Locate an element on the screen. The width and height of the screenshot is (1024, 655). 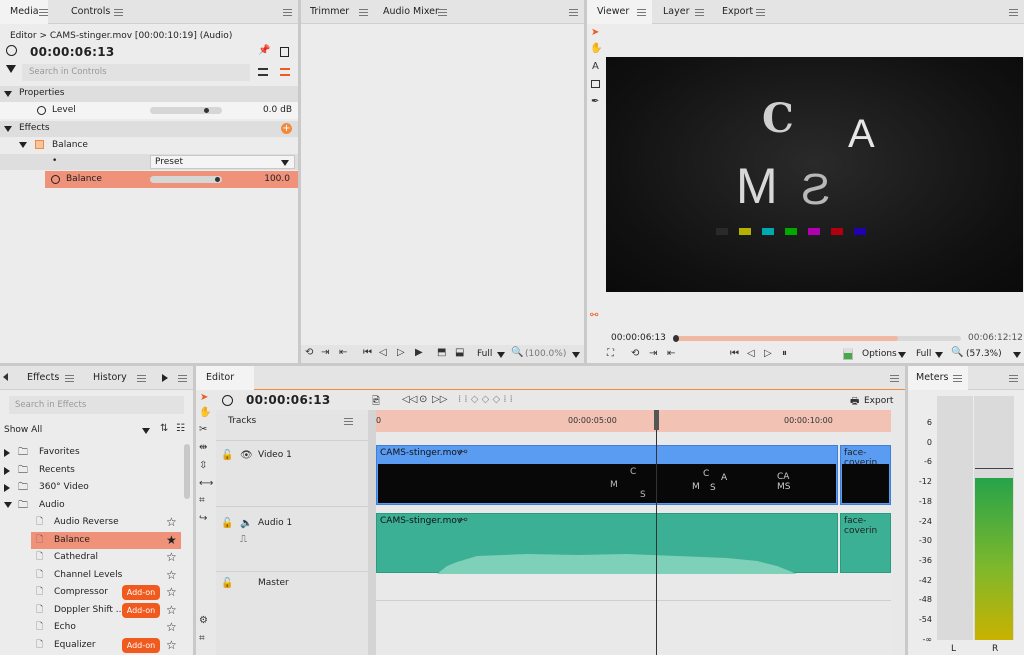
waveform-toggle-icon: ⎍ is located at coordinates (243, 539).